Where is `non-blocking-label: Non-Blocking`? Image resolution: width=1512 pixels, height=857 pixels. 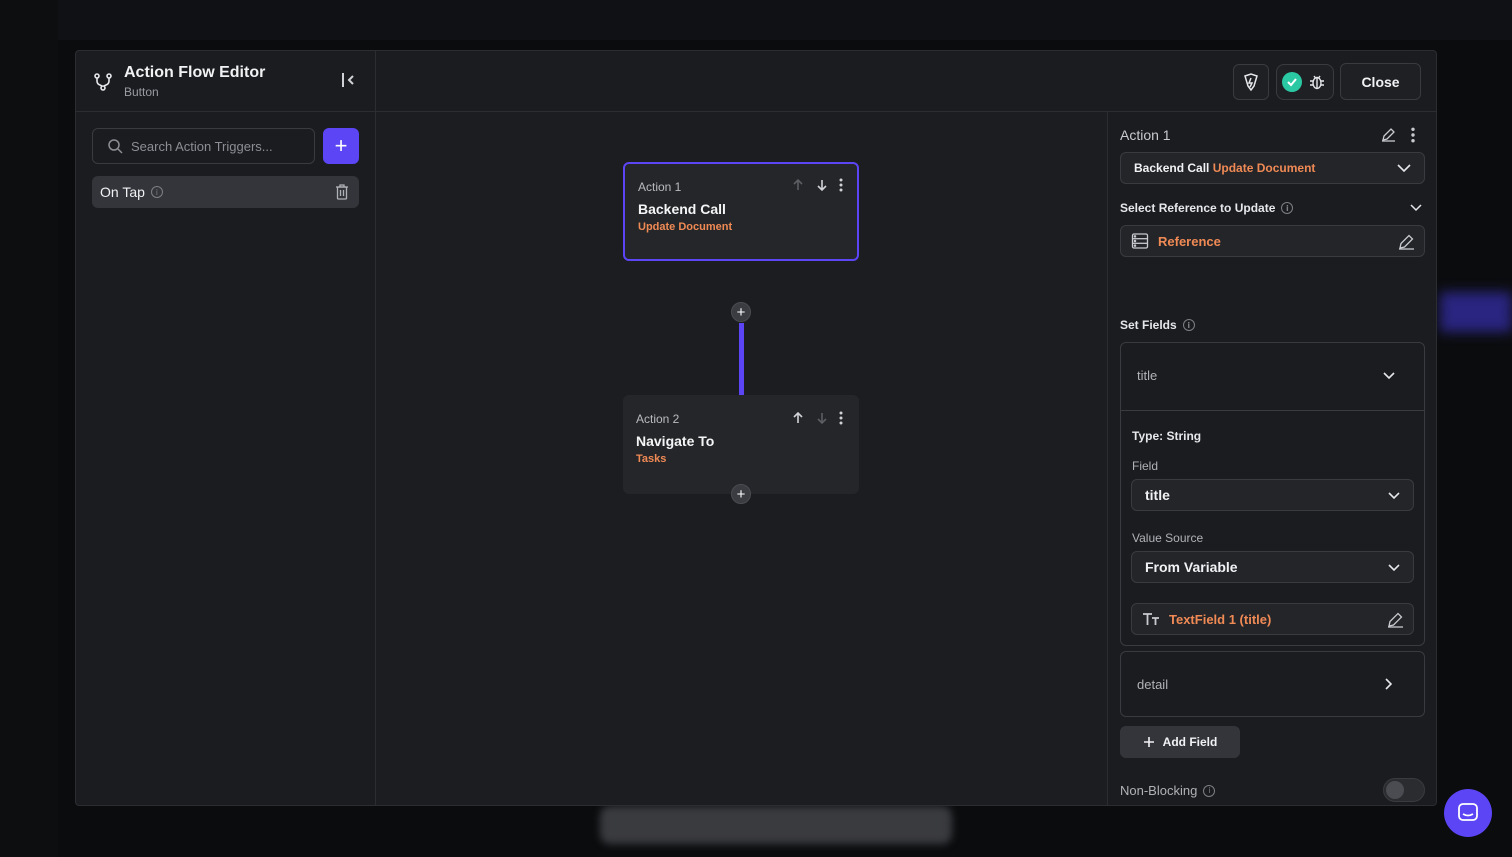 non-blocking-label: Non-Blocking is located at coordinates (1159, 790).